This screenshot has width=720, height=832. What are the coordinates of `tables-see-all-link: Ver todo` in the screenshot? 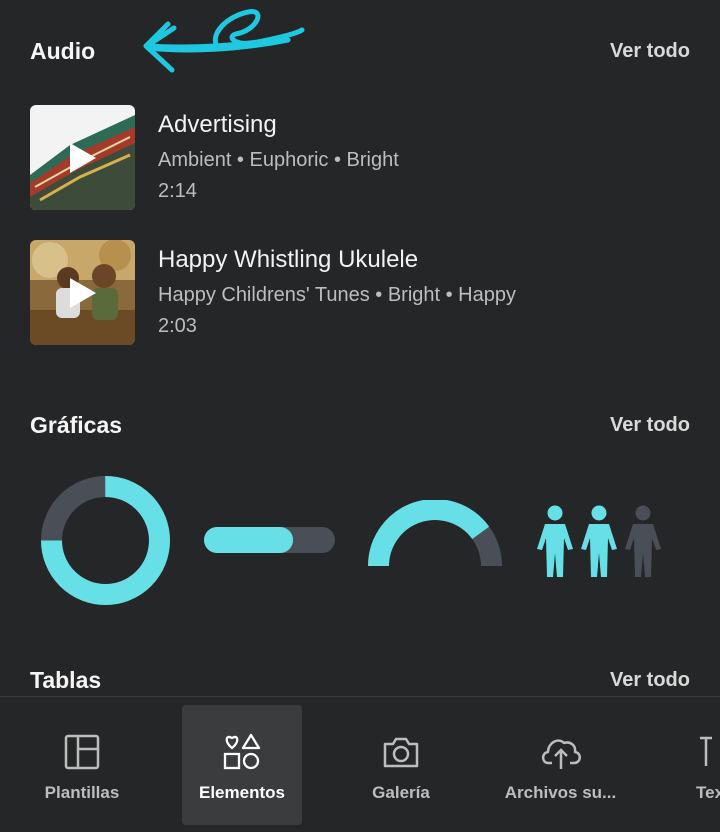 It's located at (650, 680).